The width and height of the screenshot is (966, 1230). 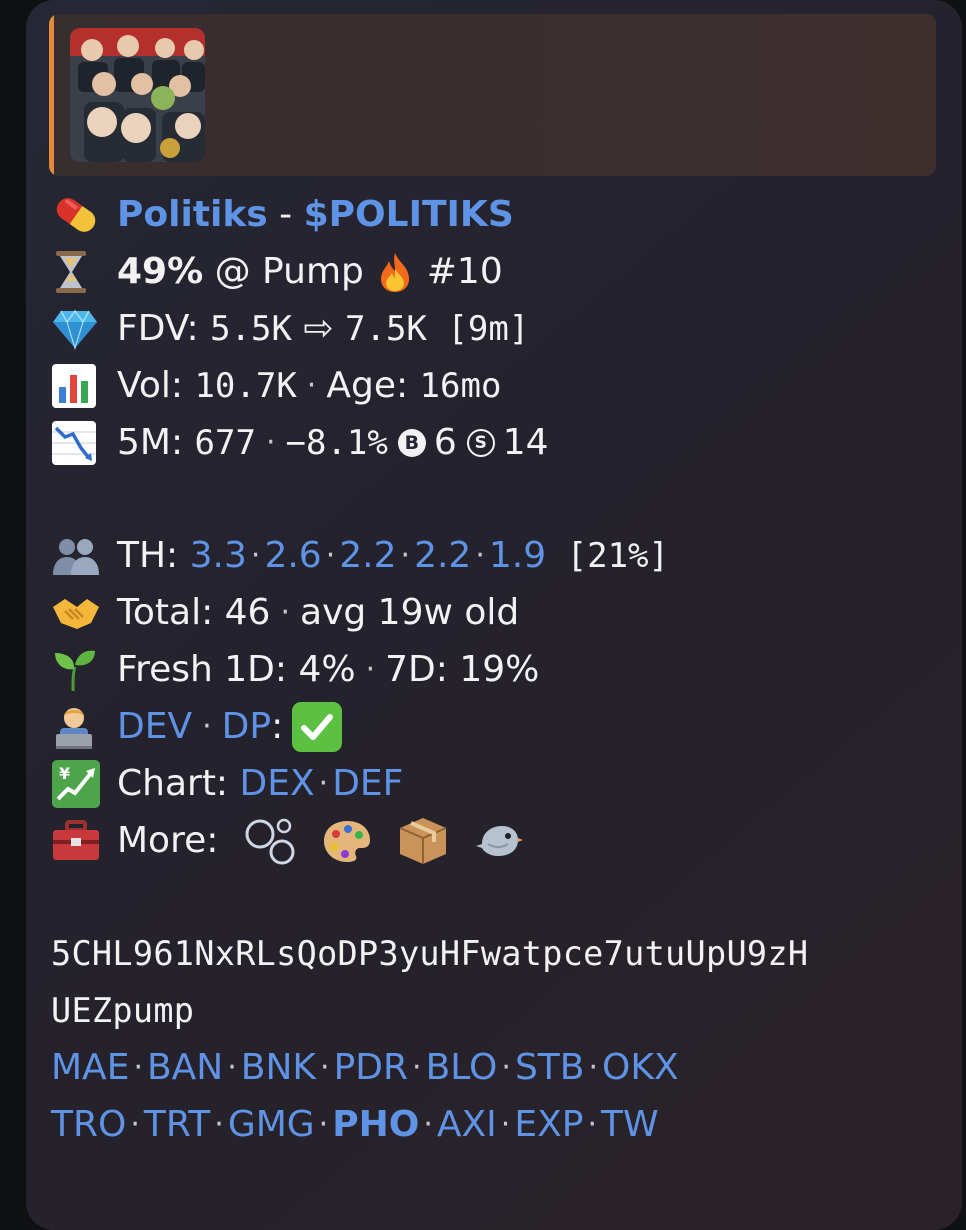 I want to click on bot-link-pho: PHO, so click(x=375, y=1124).